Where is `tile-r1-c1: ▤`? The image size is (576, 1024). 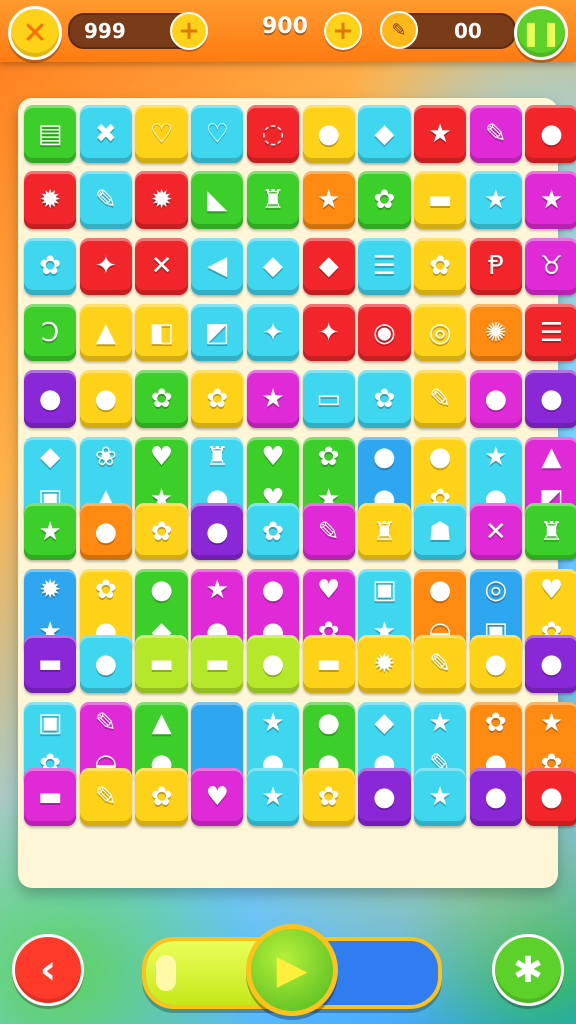
tile-r1-c1: ▤ is located at coordinates (50, 134).